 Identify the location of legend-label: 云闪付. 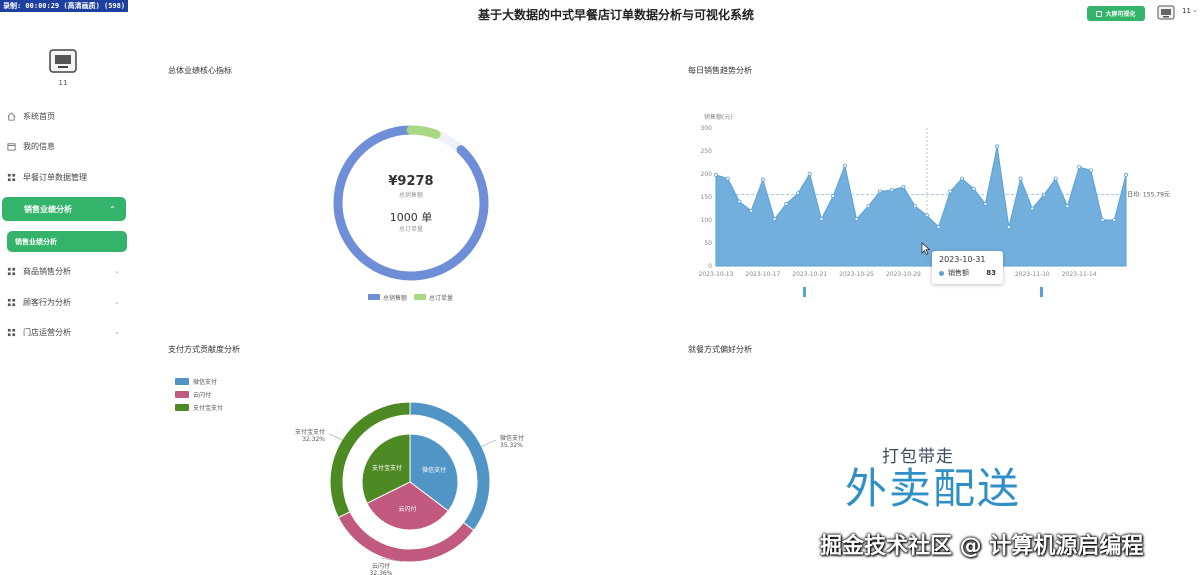
(202, 395).